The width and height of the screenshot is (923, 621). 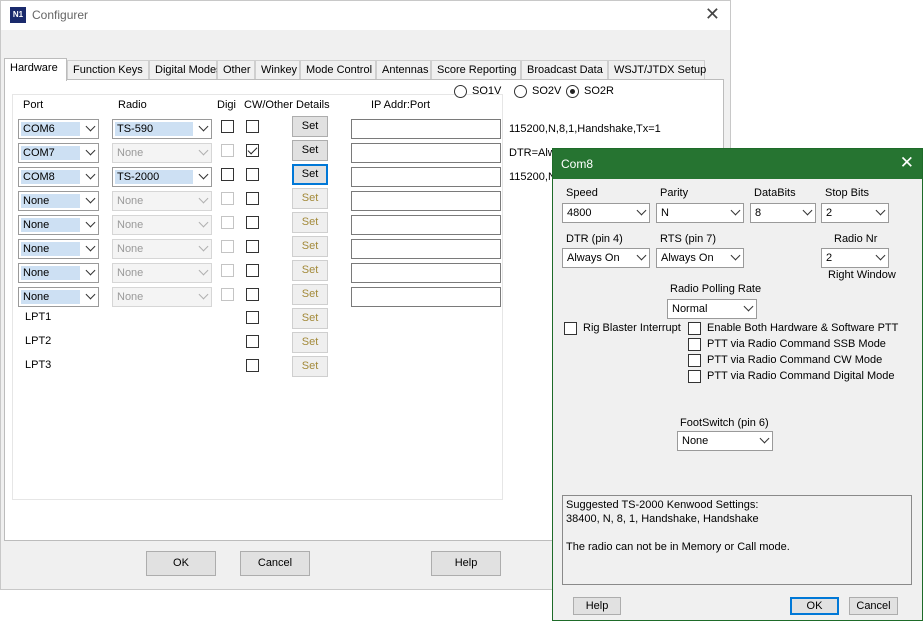 I want to click on so2v-radio, so click(x=520, y=91).